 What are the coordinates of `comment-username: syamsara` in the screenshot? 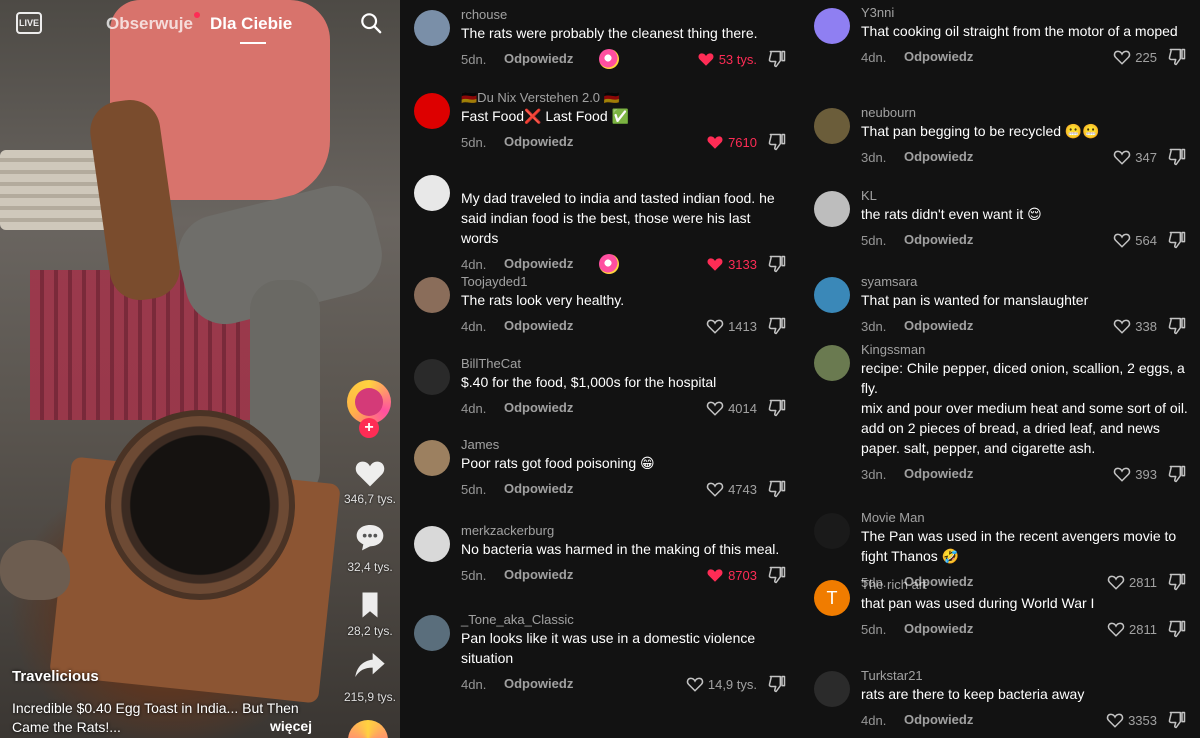 It's located at (1026, 281).